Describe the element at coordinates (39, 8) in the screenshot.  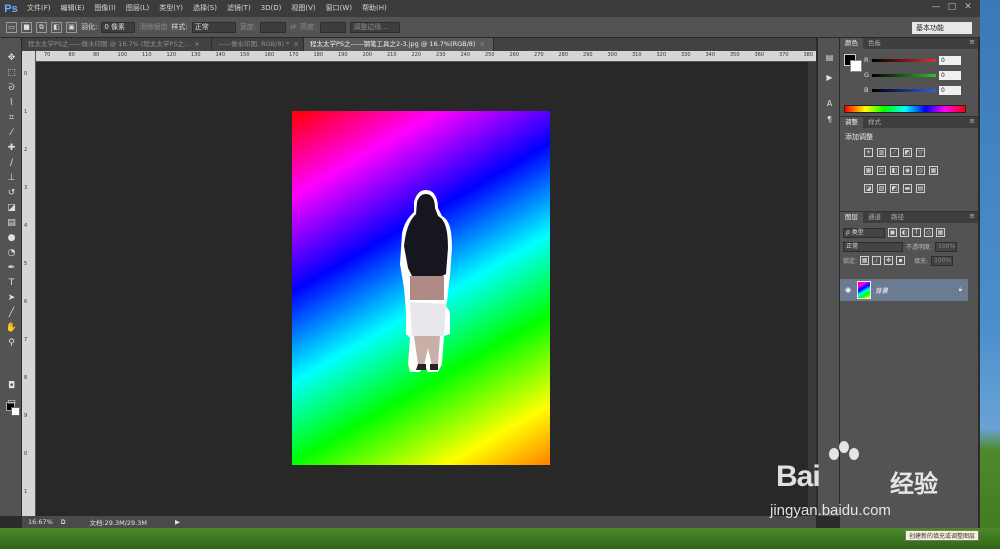
I see `menu-file: 文件(F)` at that location.